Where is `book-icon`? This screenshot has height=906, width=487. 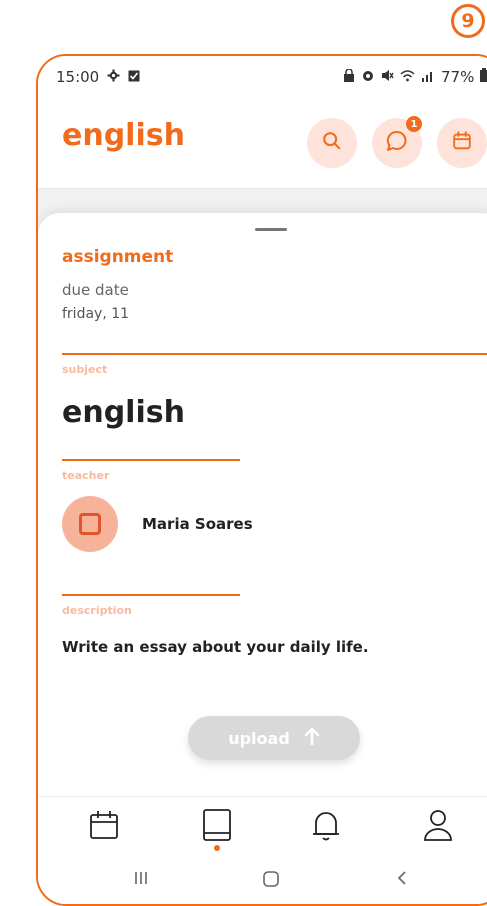
book-icon is located at coordinates (217, 827).